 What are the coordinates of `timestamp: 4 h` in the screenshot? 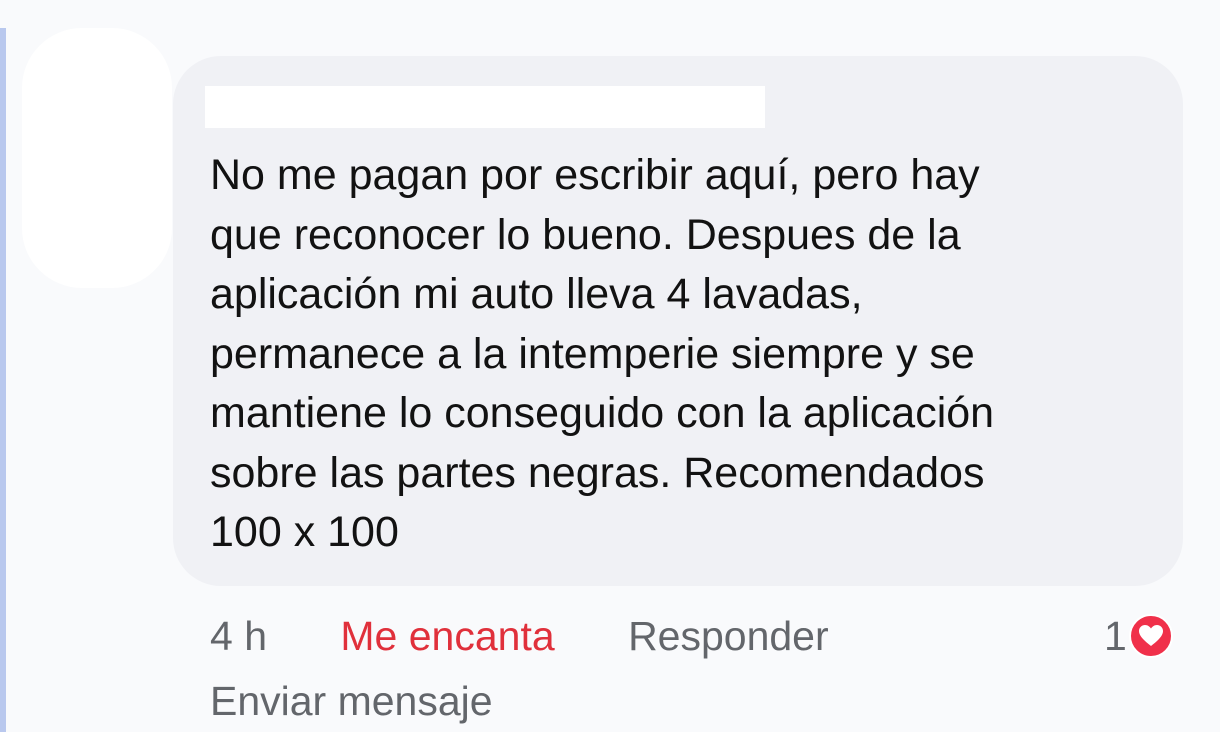 It's located at (238, 636).